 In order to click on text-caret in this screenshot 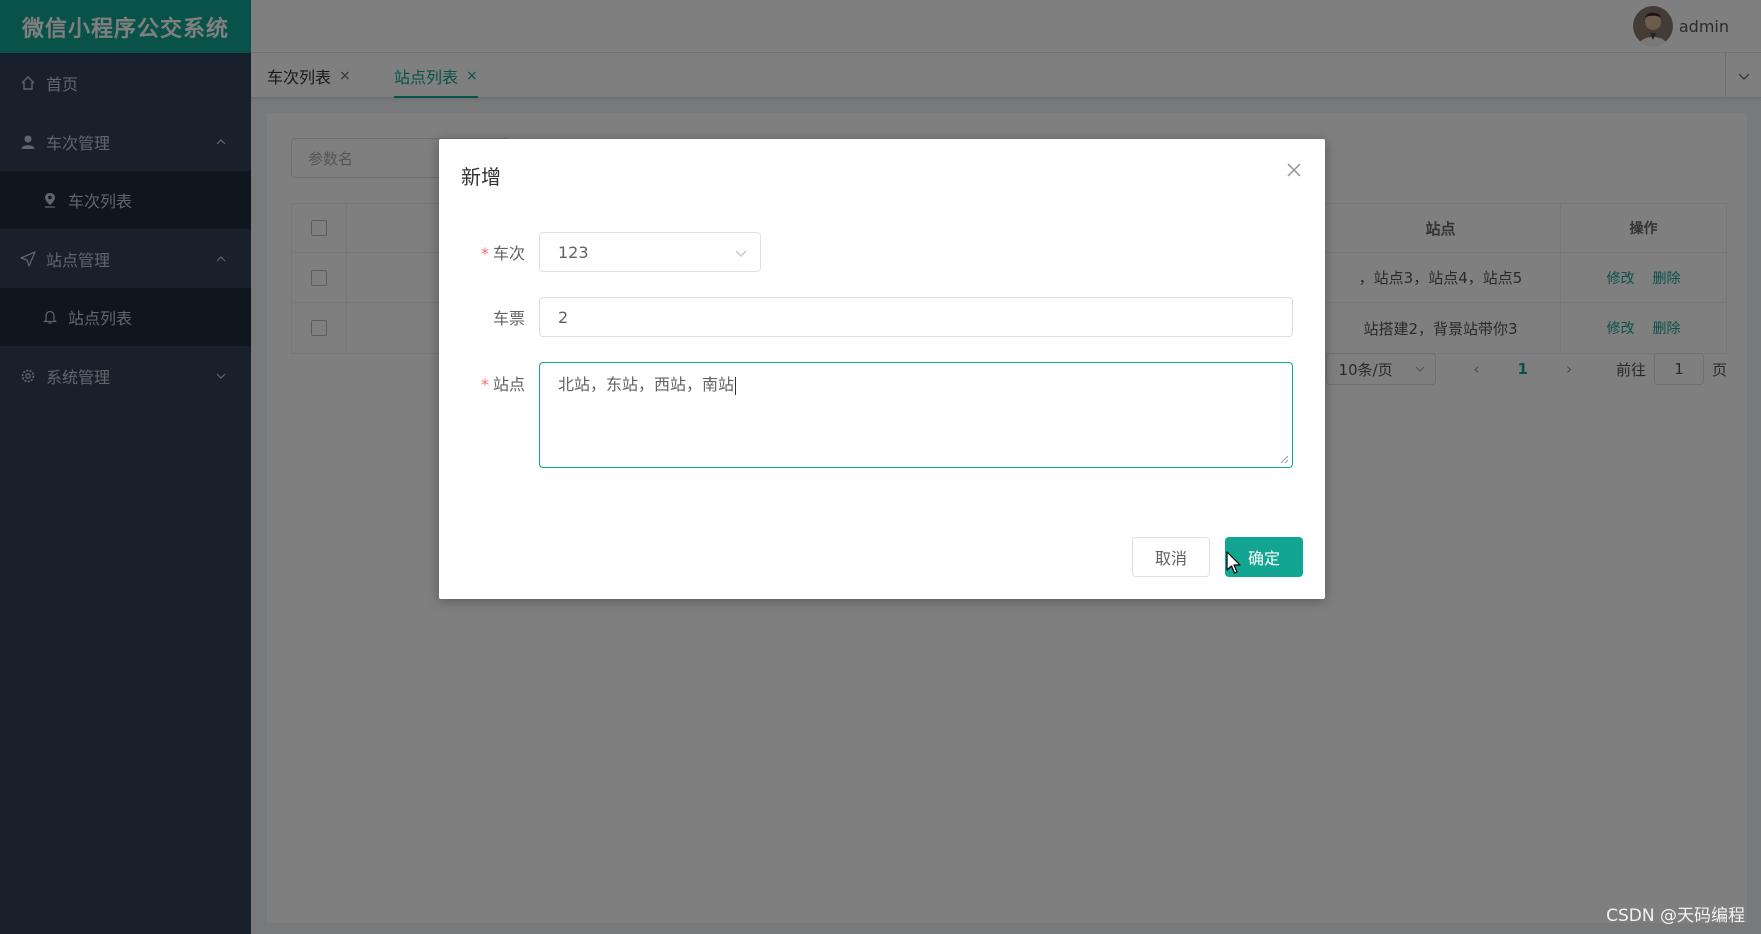, I will do `click(736, 385)`.